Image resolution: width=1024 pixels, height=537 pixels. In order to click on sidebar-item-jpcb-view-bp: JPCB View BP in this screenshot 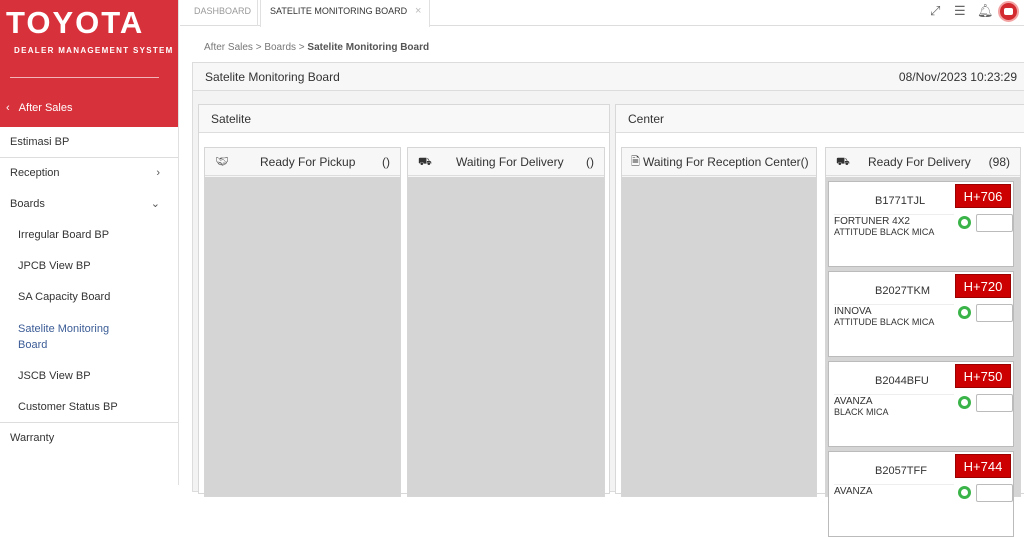, I will do `click(89, 266)`.